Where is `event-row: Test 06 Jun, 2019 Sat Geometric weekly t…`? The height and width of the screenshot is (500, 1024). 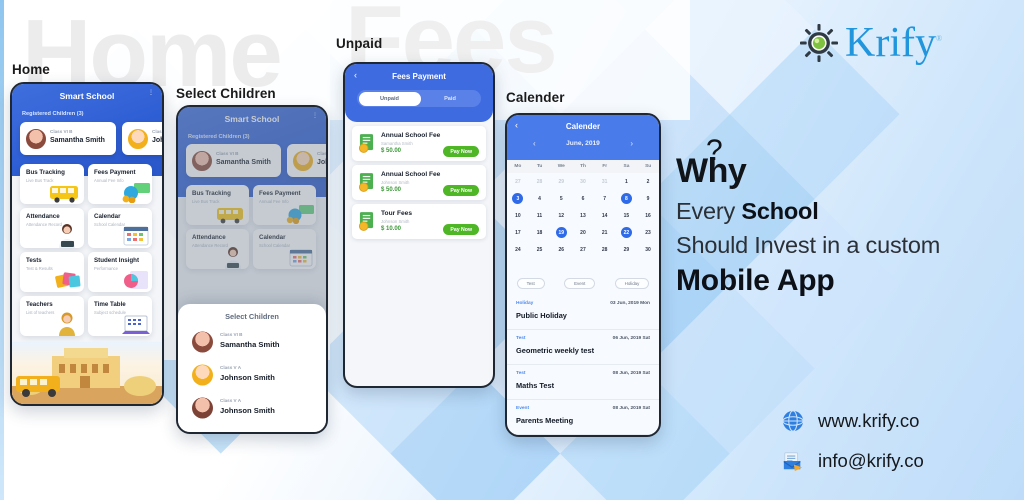 event-row: Test 06 Jun, 2019 Sat Geometric weekly t… is located at coordinates (583, 347).